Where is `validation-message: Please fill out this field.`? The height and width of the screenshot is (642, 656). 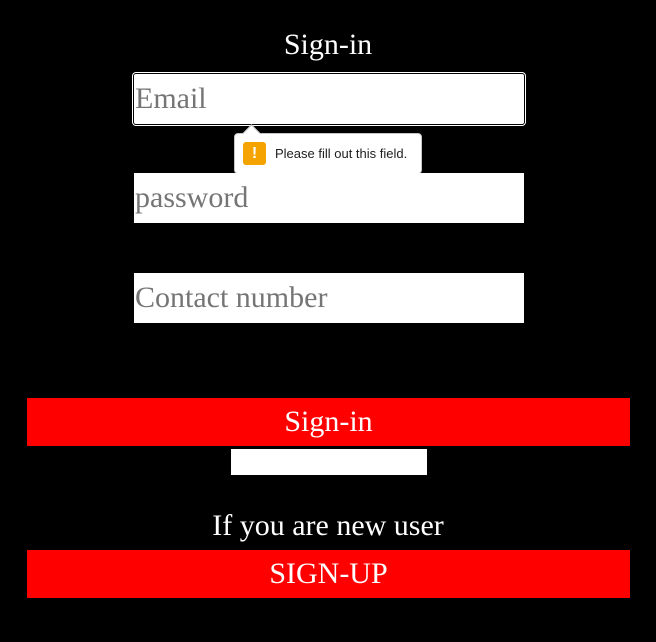
validation-message: Please fill out this field. is located at coordinates (341, 153).